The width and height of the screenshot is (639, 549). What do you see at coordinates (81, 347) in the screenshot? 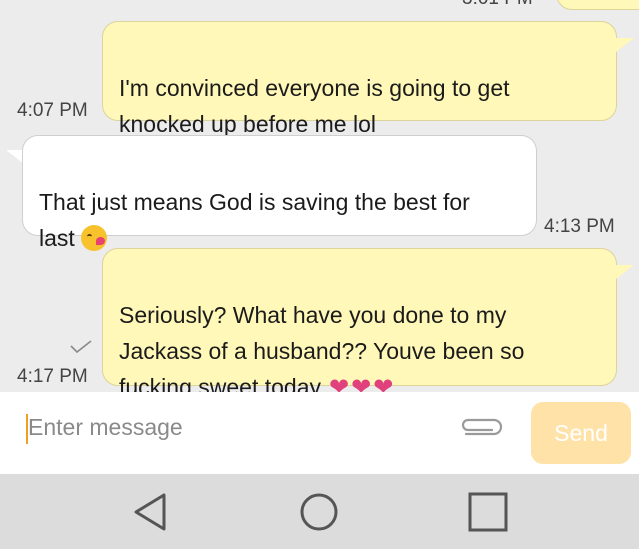
I see `check-icon` at bounding box center [81, 347].